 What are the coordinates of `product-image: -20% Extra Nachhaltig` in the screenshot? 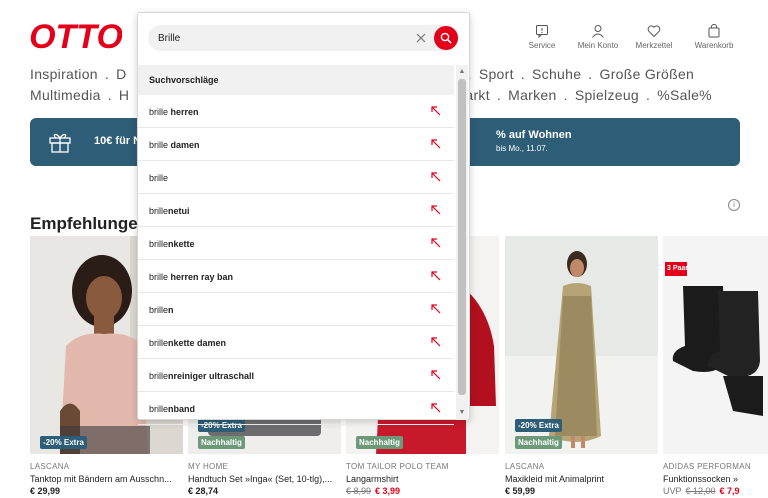 It's located at (581, 345).